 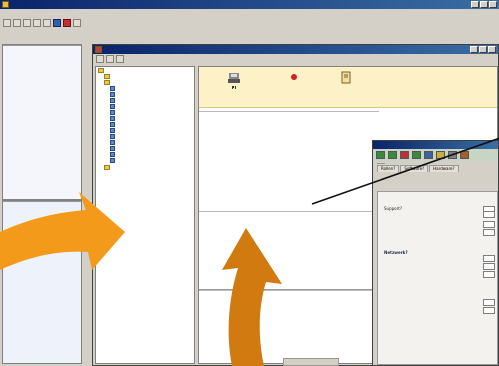 What do you see at coordinates (292, 290) in the screenshot?
I see `log-header` at bounding box center [292, 290].